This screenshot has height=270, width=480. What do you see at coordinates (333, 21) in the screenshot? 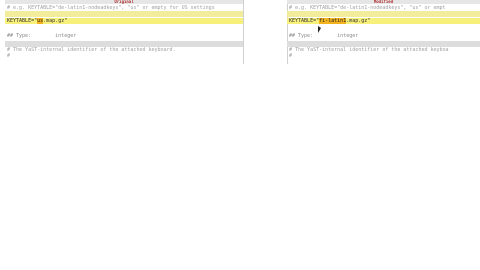
I see `changed-value: fi-latin1` at bounding box center [333, 21].